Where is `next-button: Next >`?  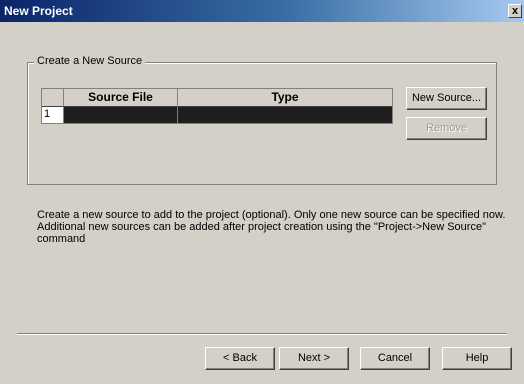 next-button: Next > is located at coordinates (314, 358).